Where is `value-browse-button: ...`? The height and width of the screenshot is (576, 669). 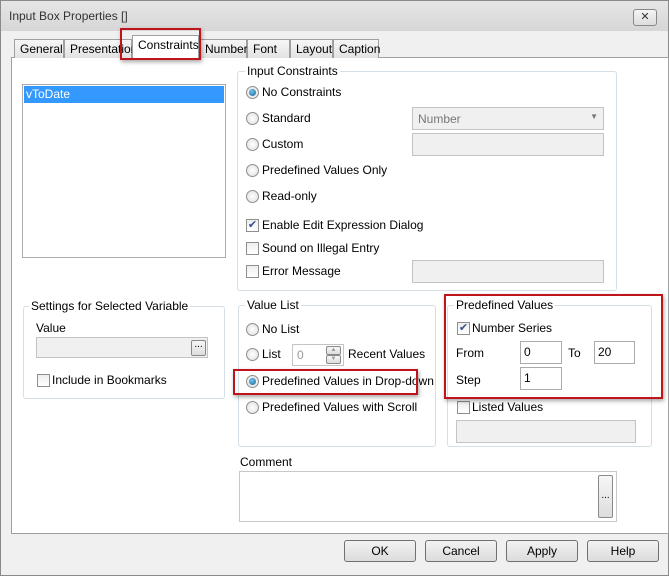
value-browse-button: ... is located at coordinates (198, 348).